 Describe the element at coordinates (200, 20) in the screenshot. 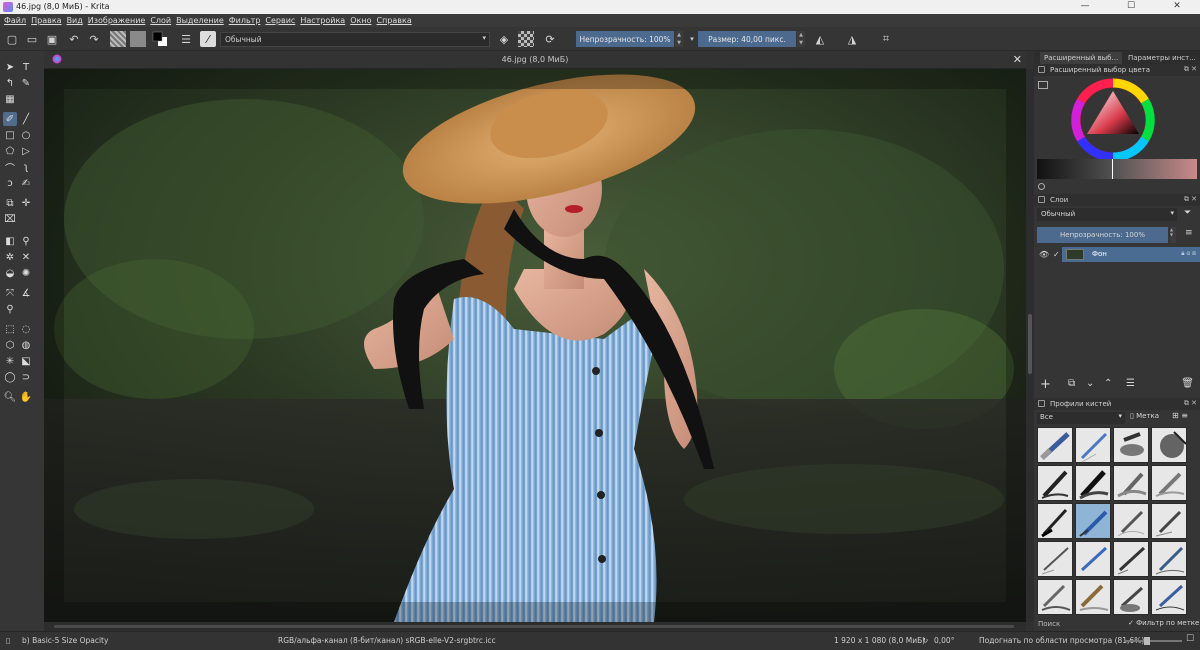

I see `menu-select: Выделение` at that location.